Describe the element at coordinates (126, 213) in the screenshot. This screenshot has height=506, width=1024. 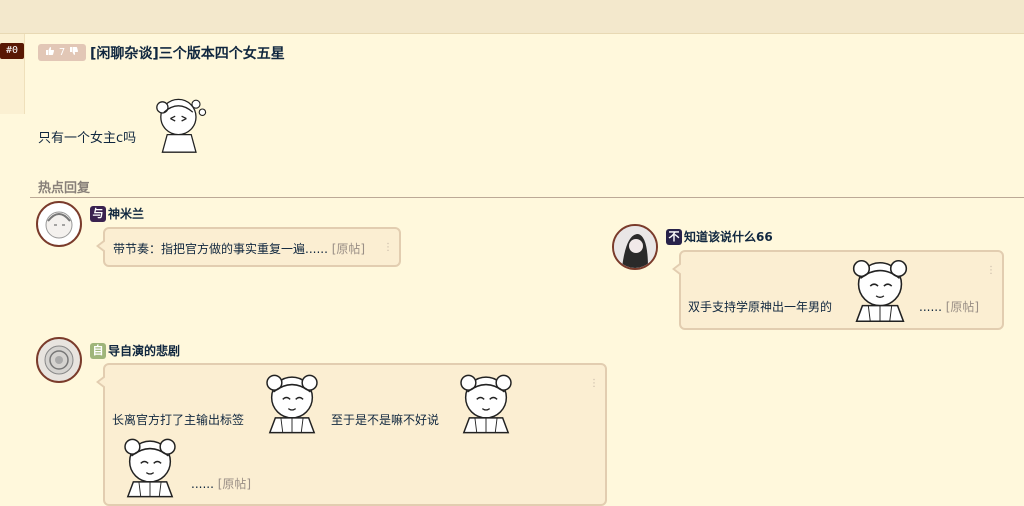
I see `username: 神米兰` at that location.